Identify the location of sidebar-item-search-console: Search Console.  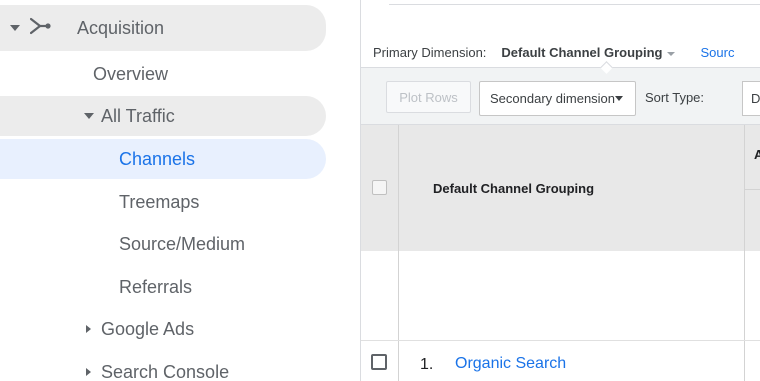
(163, 366).